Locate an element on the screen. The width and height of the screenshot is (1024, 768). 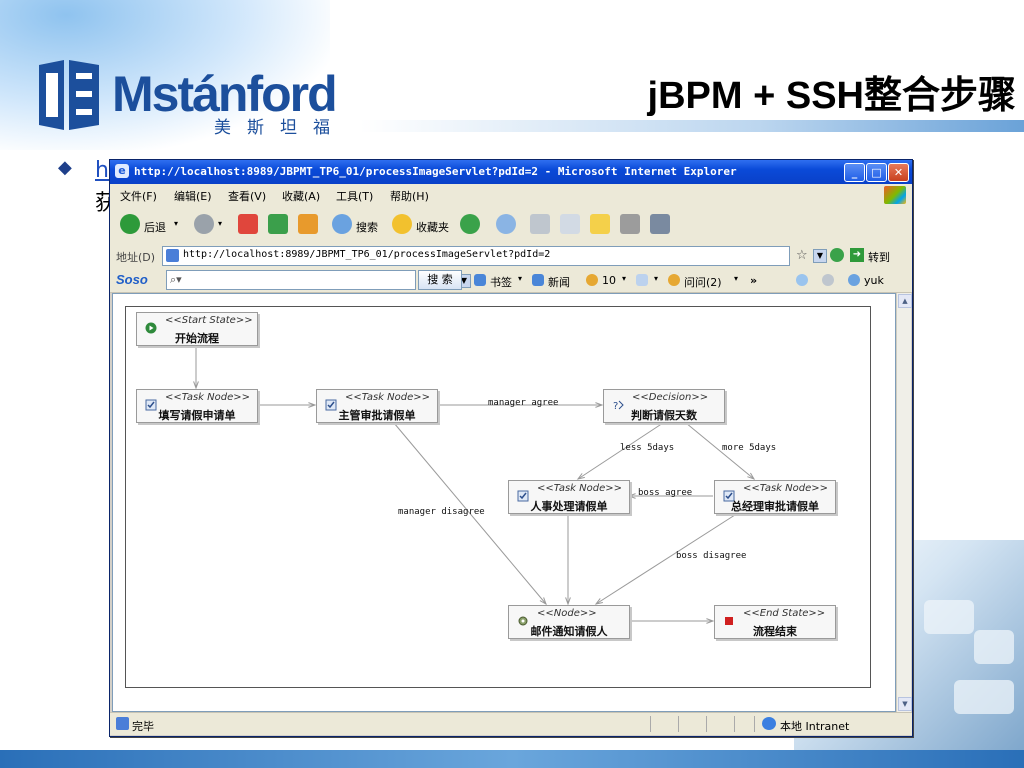
node-email-notify: <<Node>> 邮件通知请假人 is located at coordinates (569, 622).